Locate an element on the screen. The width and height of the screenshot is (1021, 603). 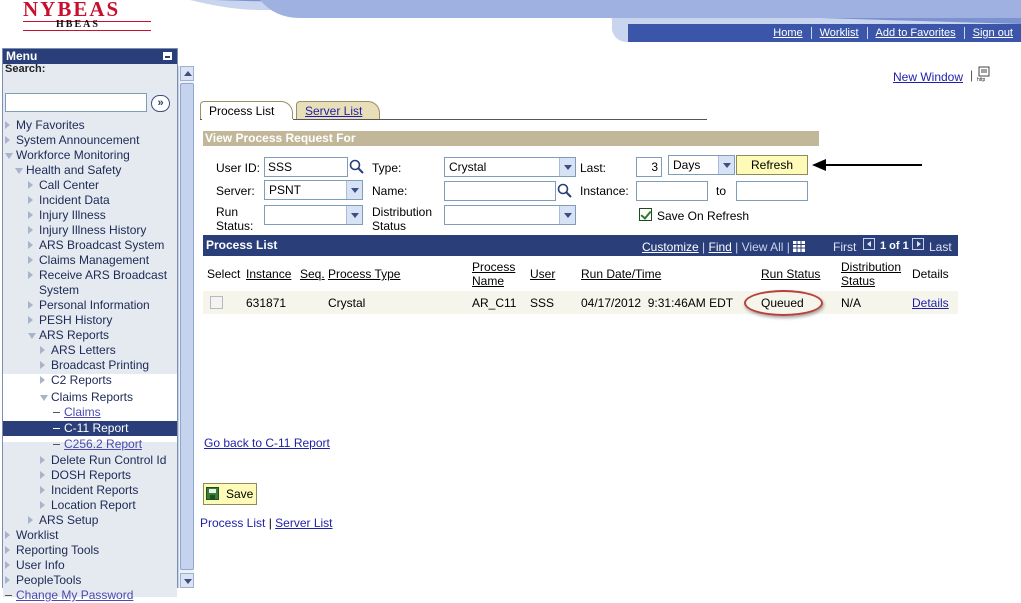
svg-text: http is located at coordinates (981, 79).